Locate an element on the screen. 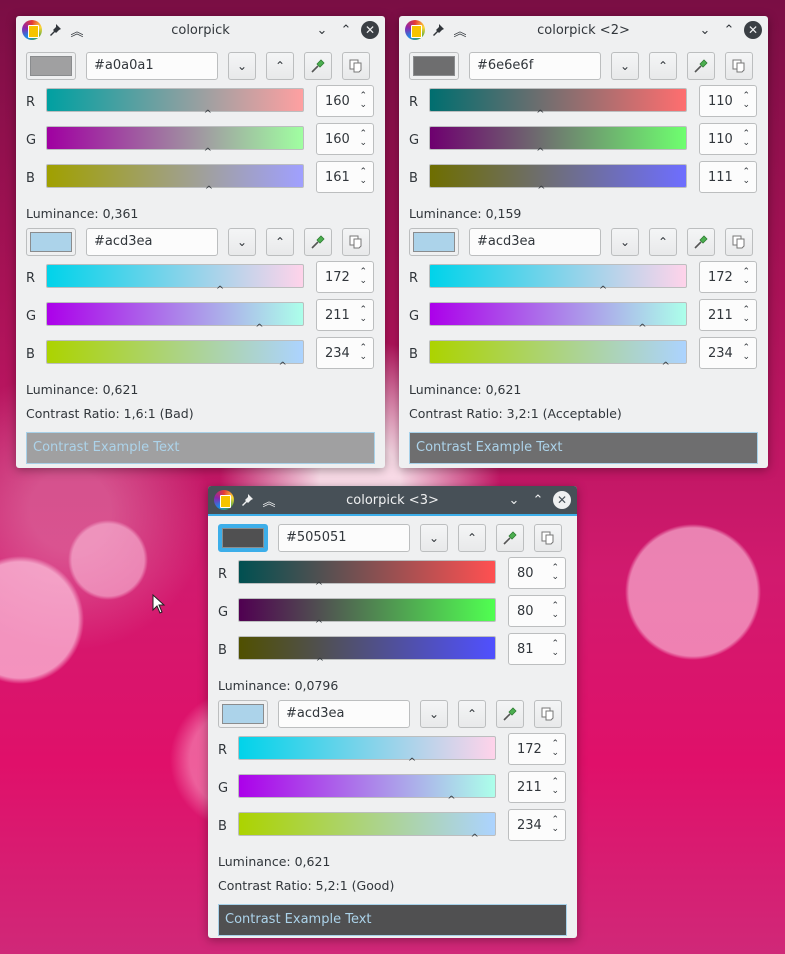 This screenshot has width=785, height=954. hex-color-input: #505051 is located at coordinates (344, 538).